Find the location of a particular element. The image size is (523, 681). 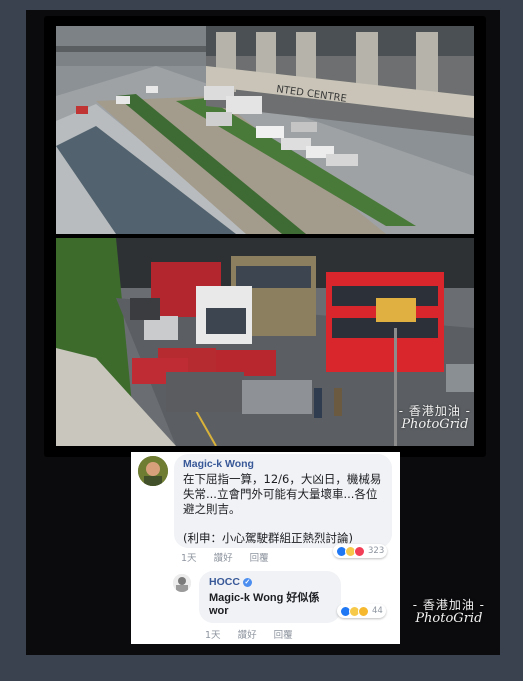

reply-author-name: HOCC is located at coordinates (224, 582).